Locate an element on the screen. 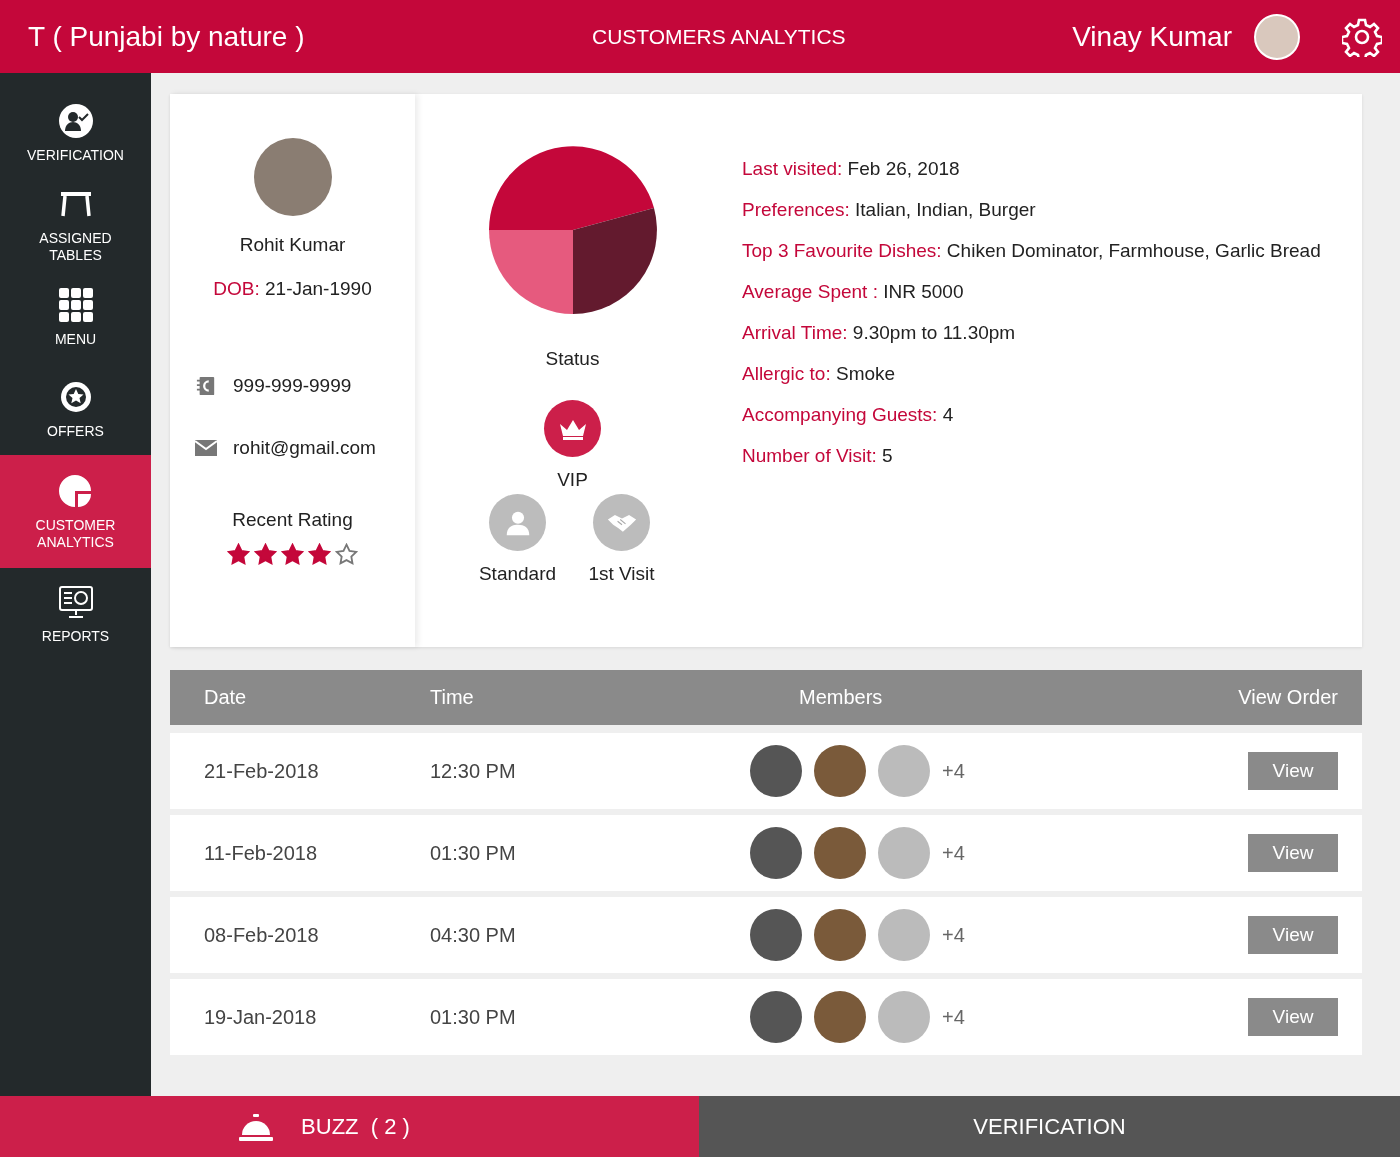  detail-line: Allergic to: Smoke is located at coordinates (819, 374).